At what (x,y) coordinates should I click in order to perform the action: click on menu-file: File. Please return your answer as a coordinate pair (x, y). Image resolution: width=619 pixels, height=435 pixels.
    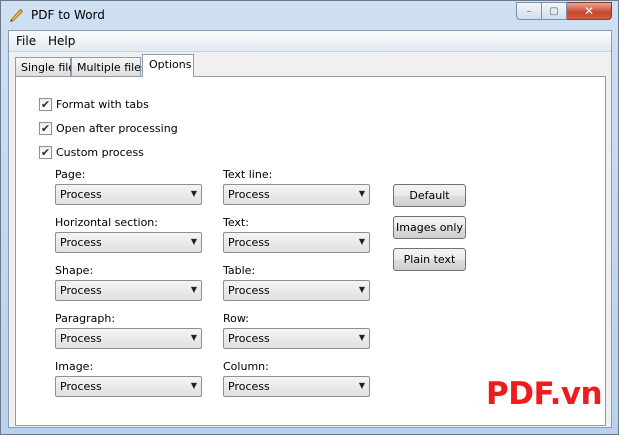
    Looking at the image, I should click on (26, 41).